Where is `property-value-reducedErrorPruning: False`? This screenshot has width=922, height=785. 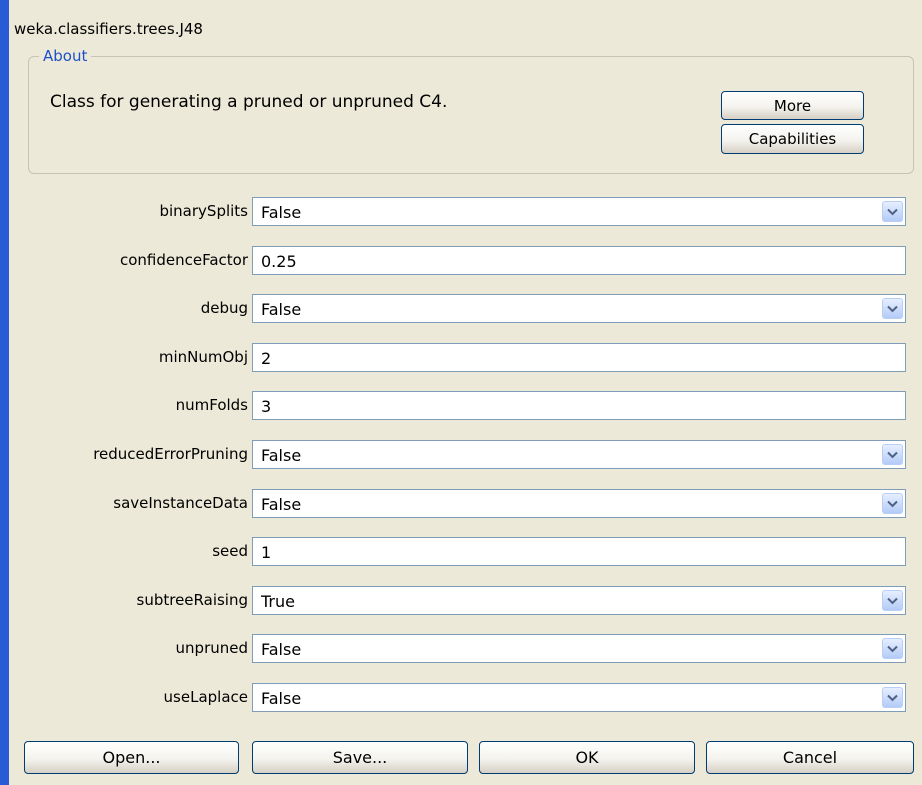 property-value-reducedErrorPruning: False is located at coordinates (281, 455).